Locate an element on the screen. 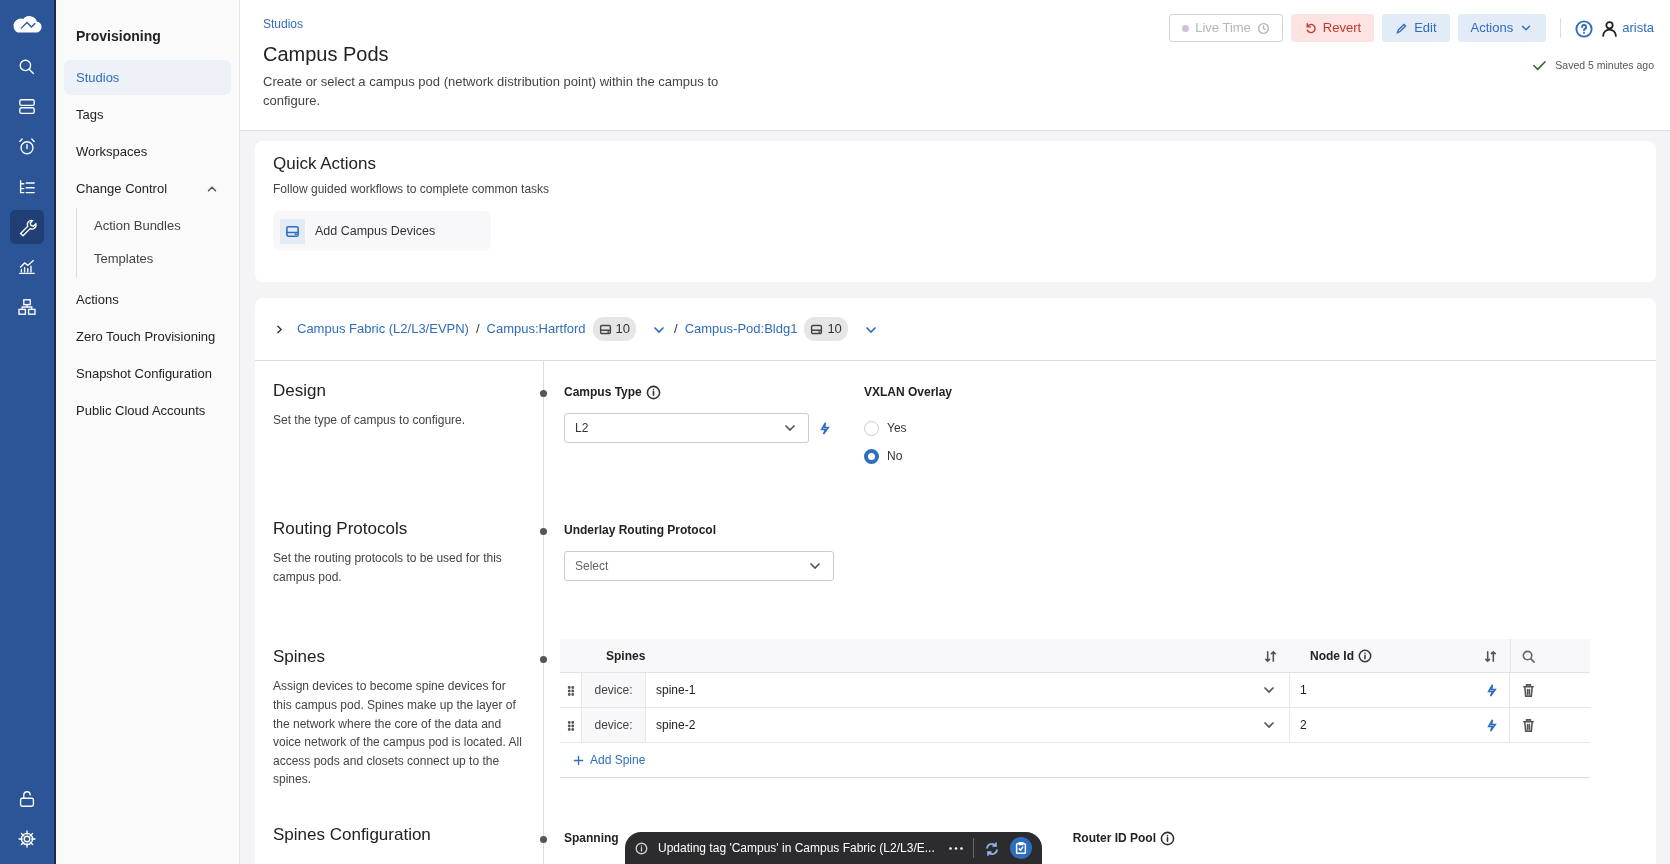 The width and height of the screenshot is (1670, 864). sidebar-item: Public Cloud Accounts is located at coordinates (147, 410).